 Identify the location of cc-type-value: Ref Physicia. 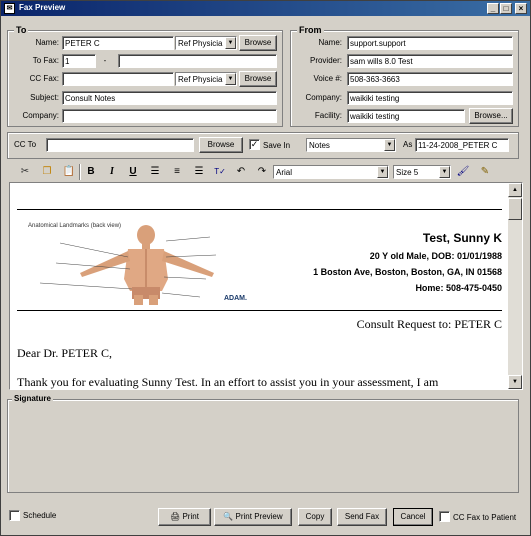
(200, 79).